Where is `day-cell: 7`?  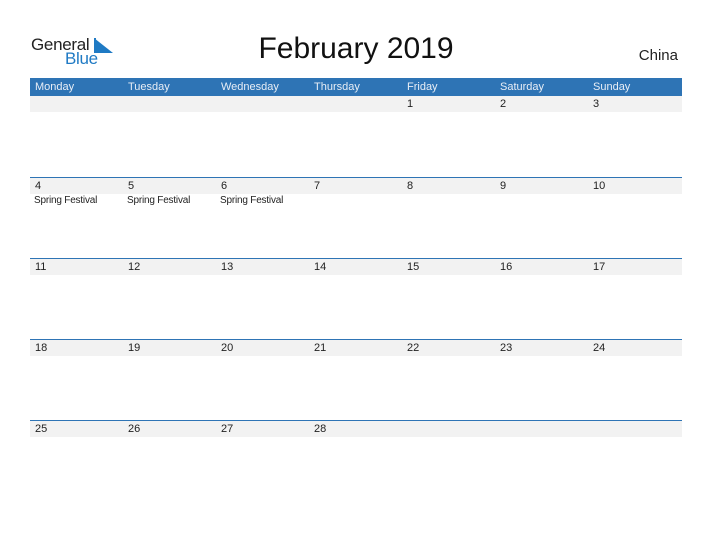
day-cell: 7 is located at coordinates (355, 218).